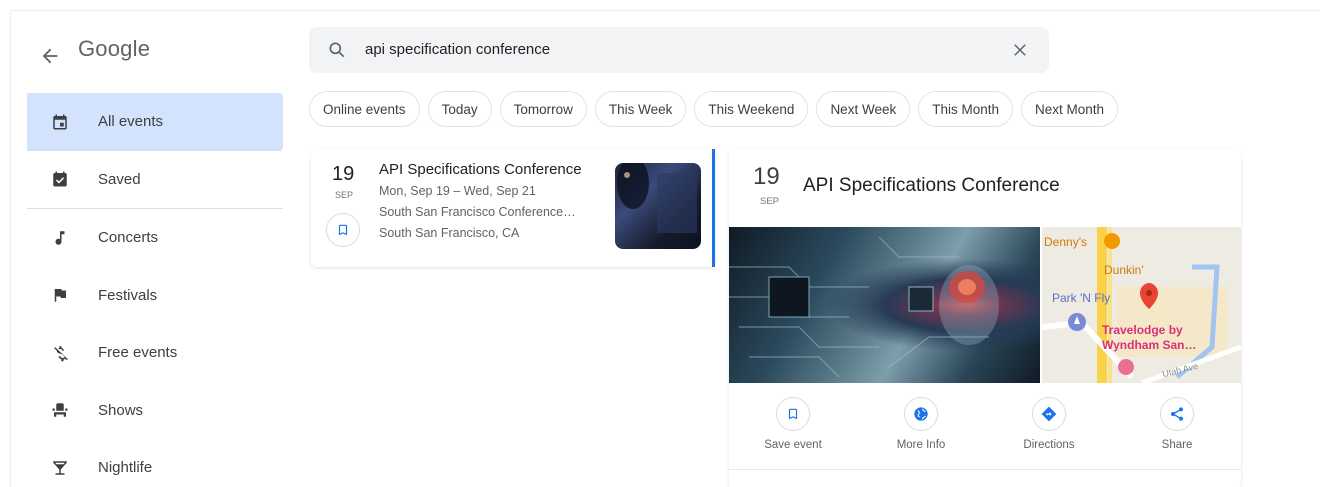 The image size is (1320, 487). I want to click on detail-month: SEP, so click(770, 201).